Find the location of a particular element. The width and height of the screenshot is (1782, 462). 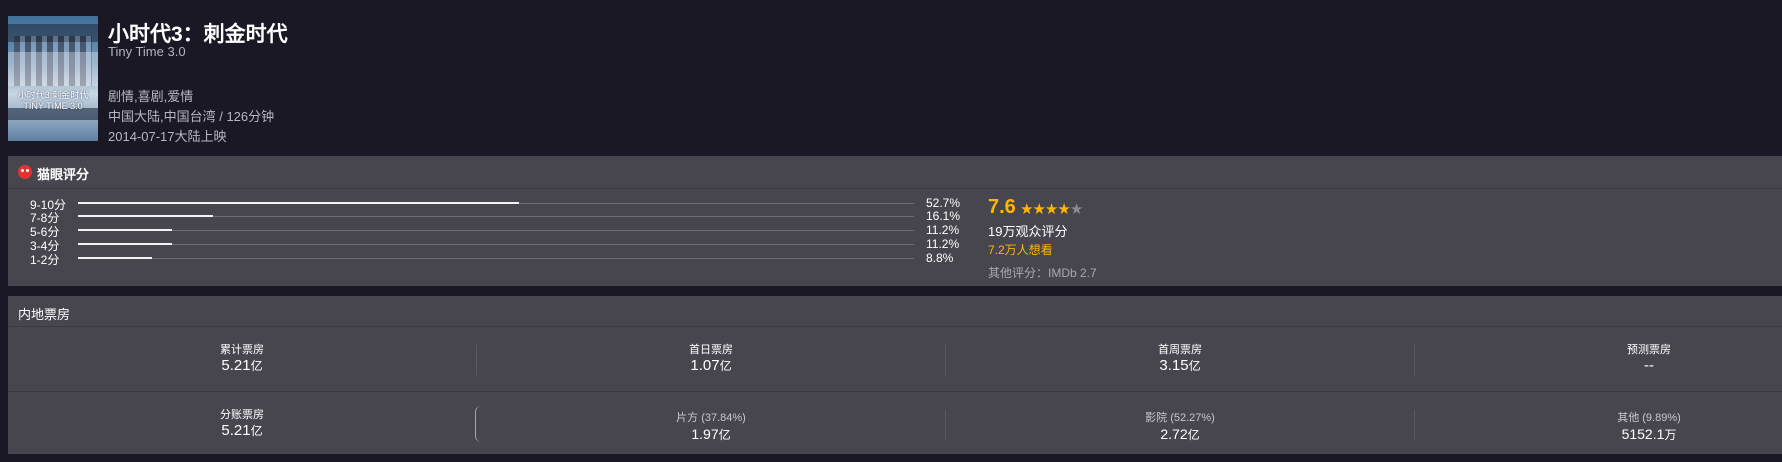

box-office-cell-other: 其他 (9.89%) 5152.1万 is located at coordinates (1598, 424).